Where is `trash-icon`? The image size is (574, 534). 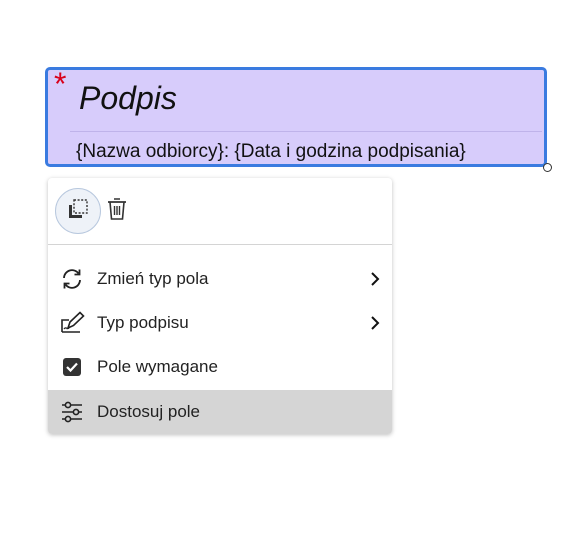 trash-icon is located at coordinates (117, 211).